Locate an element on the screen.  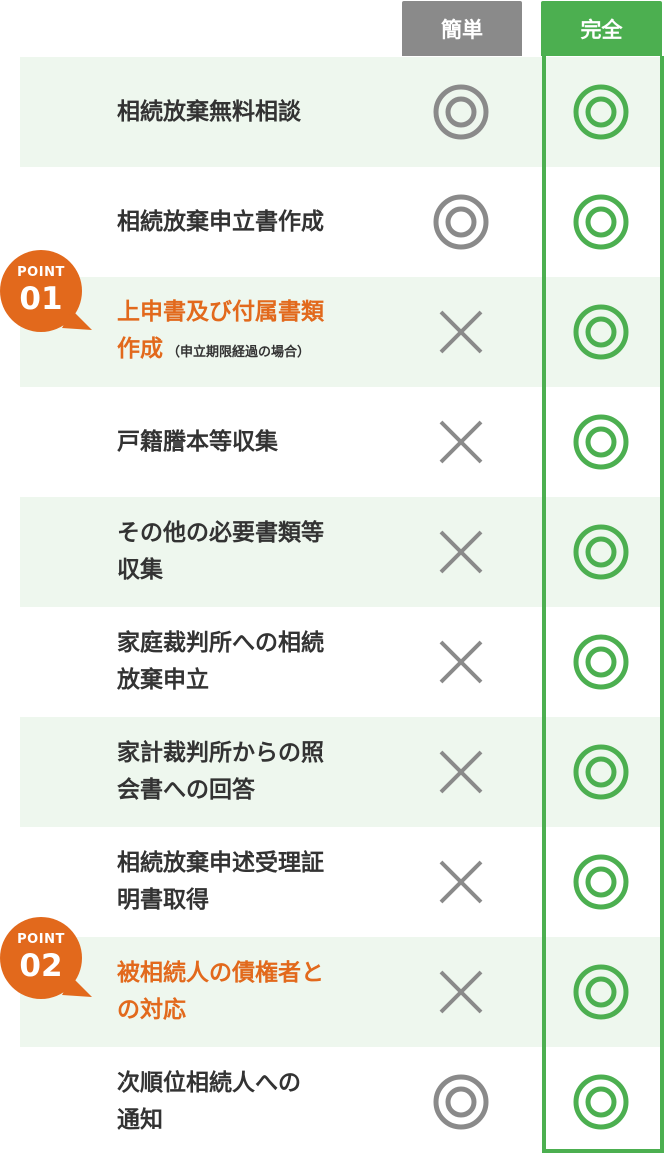
row-label: 相続放棄申述受理証 明書取得 is located at coordinates (220, 881).